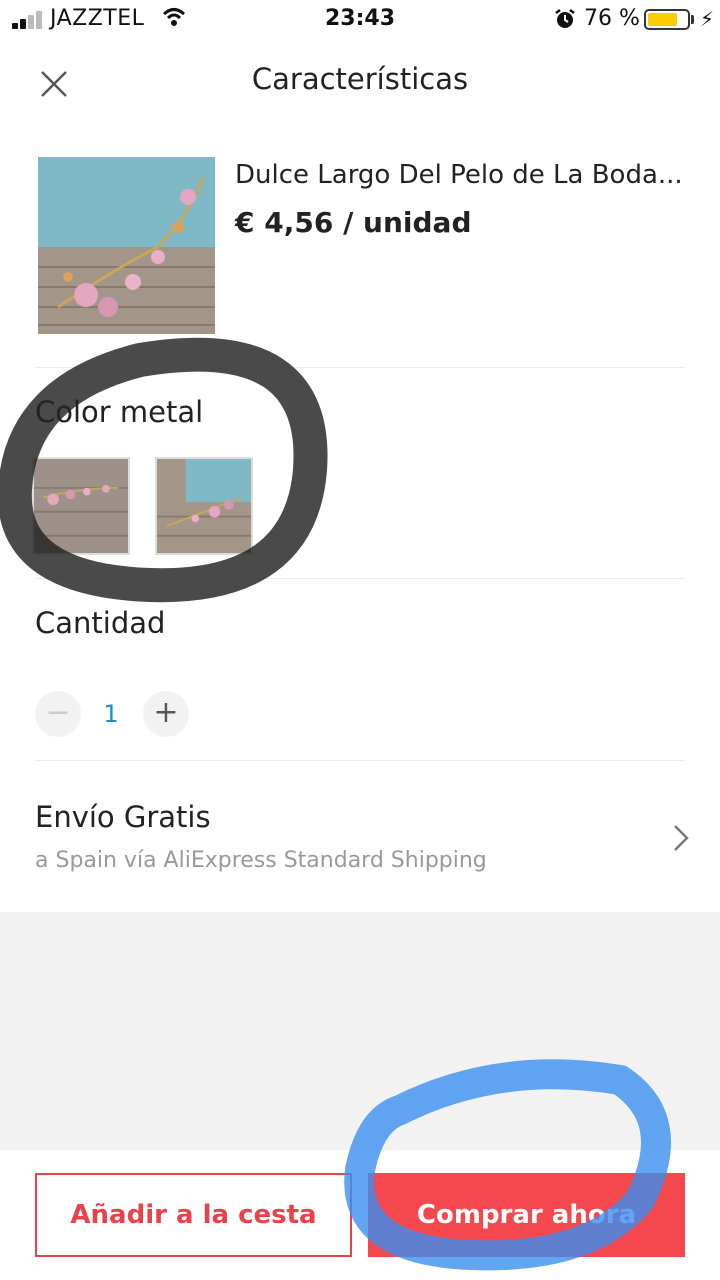 Image resolution: width=720 pixels, height=1280 pixels. I want to click on buy-now-button: Comprar ahora, so click(526, 1215).